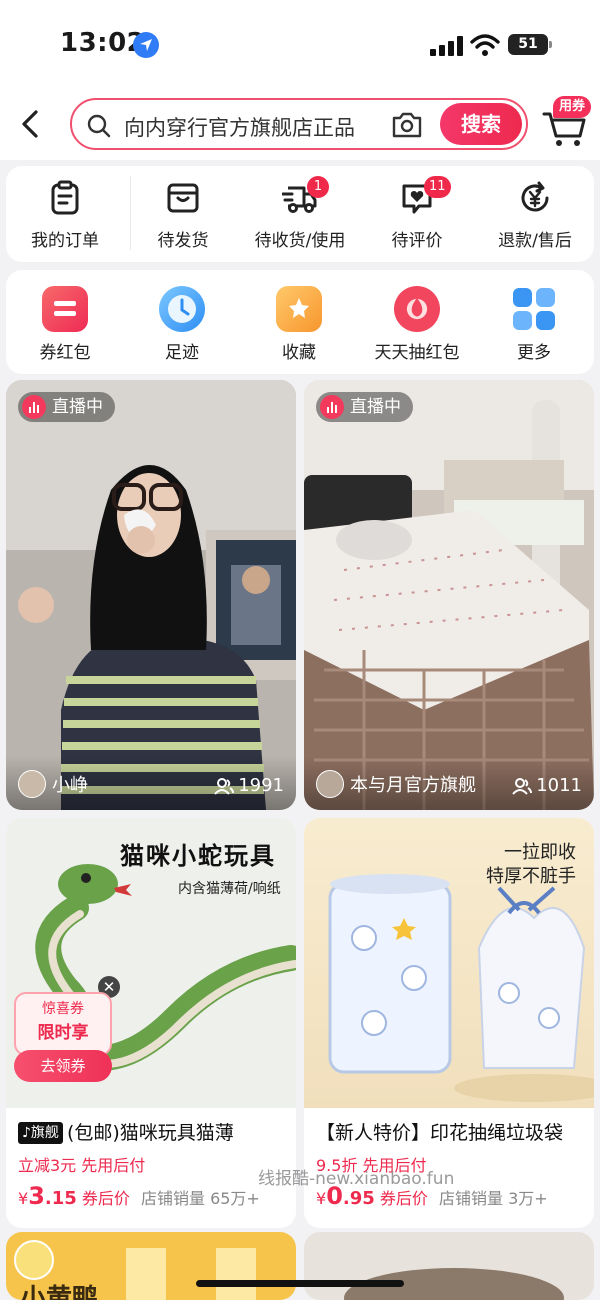  What do you see at coordinates (300, 45) in the screenshot?
I see `status-bar: 13:02 51` at bounding box center [300, 45].